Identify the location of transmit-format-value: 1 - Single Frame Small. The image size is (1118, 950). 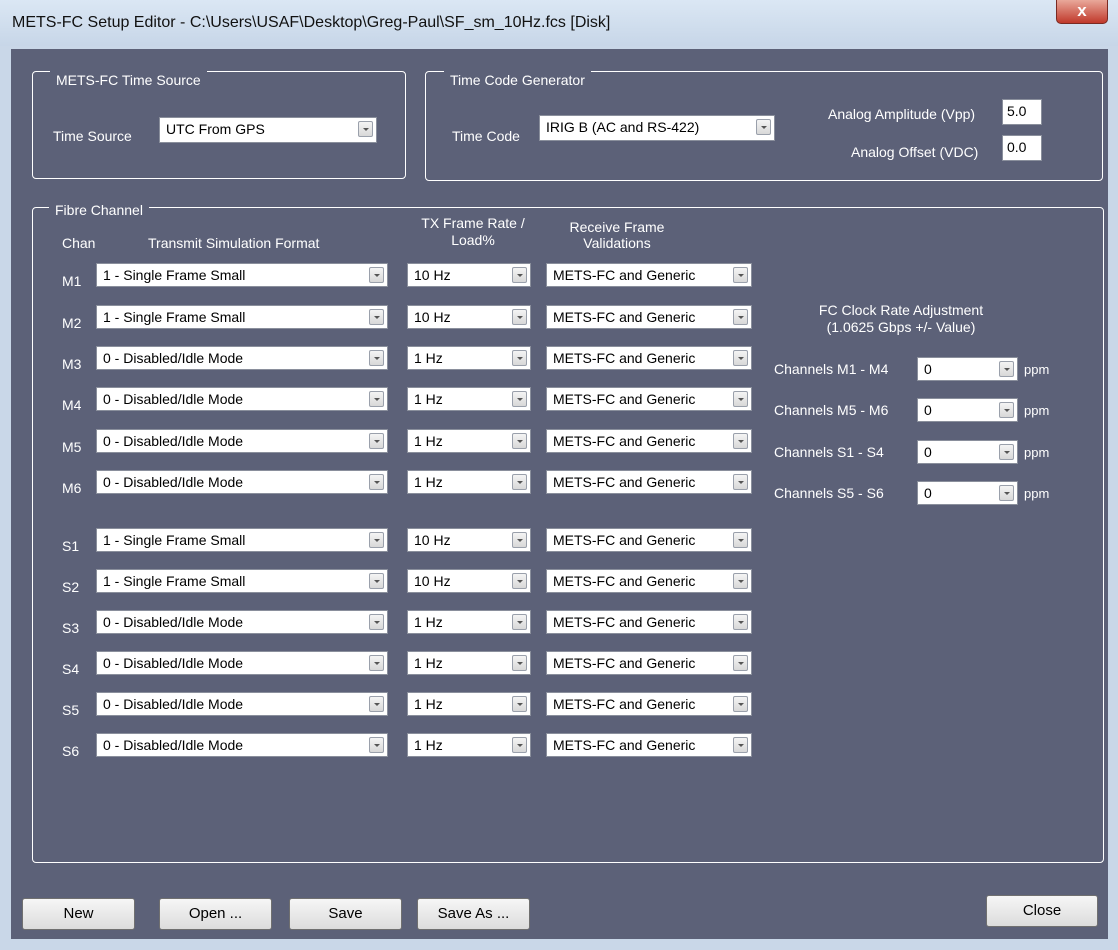
(174, 275).